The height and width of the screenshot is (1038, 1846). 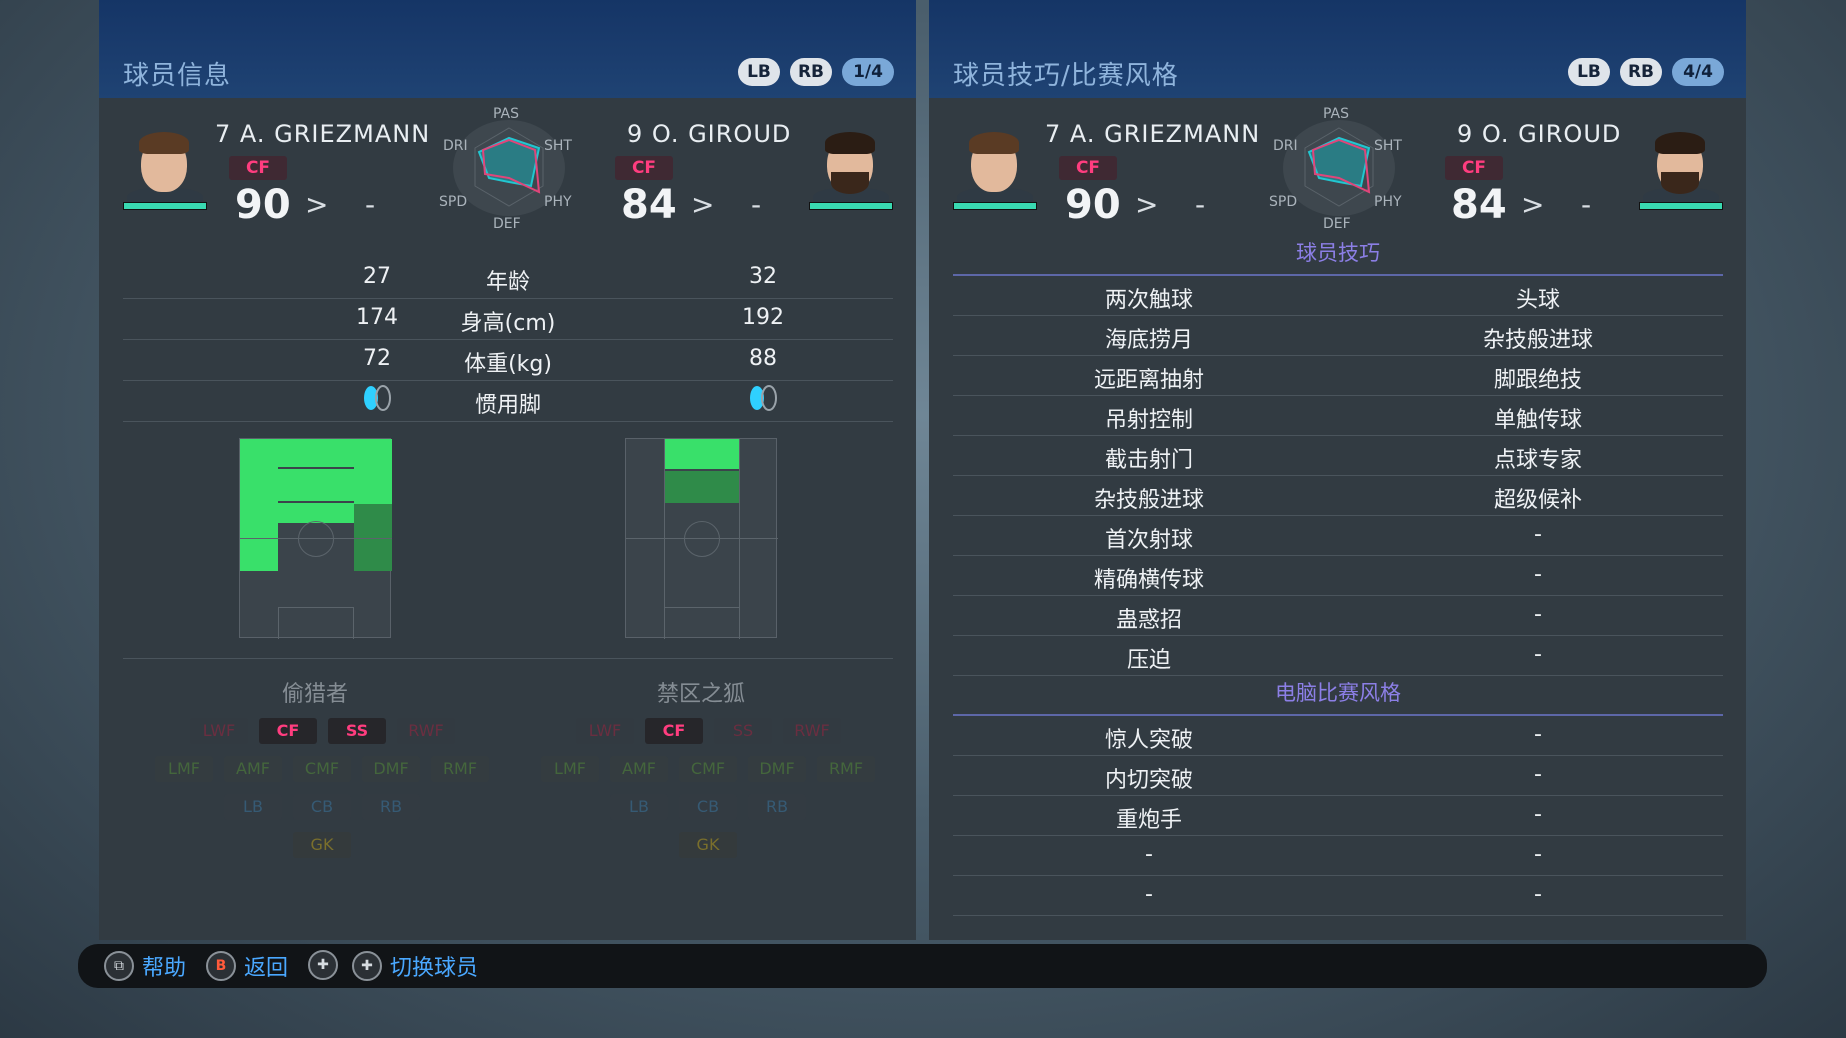 What do you see at coordinates (1537, 420) in the screenshot?
I see `player2-skill: 单触传球` at bounding box center [1537, 420].